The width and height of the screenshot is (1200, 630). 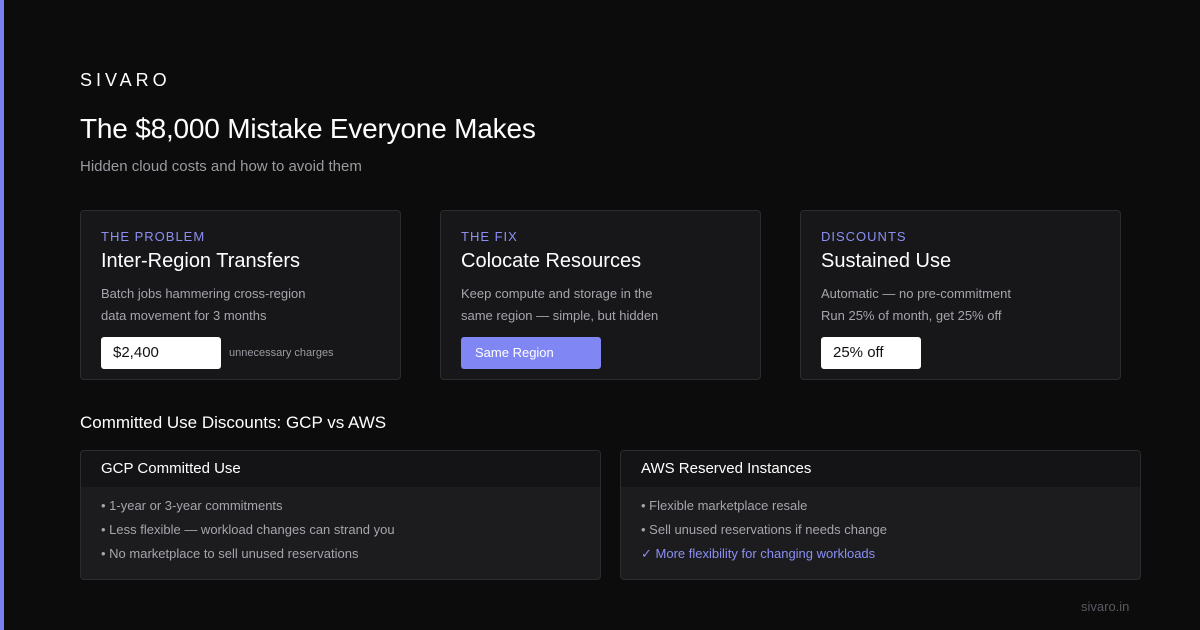 I want to click on card-kicker: DISCOUNTS, so click(x=864, y=236).